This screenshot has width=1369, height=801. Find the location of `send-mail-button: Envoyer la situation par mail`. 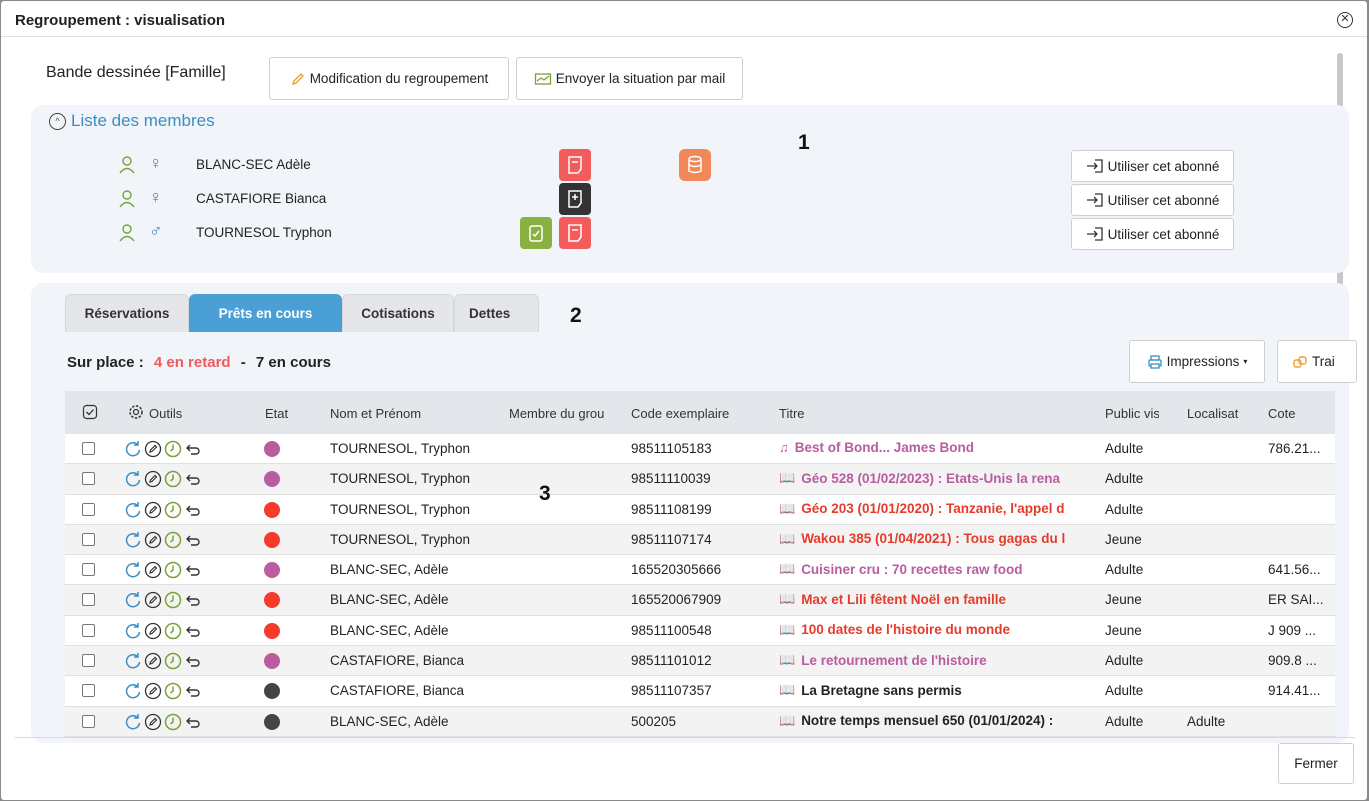

send-mail-button: Envoyer la situation par mail is located at coordinates (629, 78).